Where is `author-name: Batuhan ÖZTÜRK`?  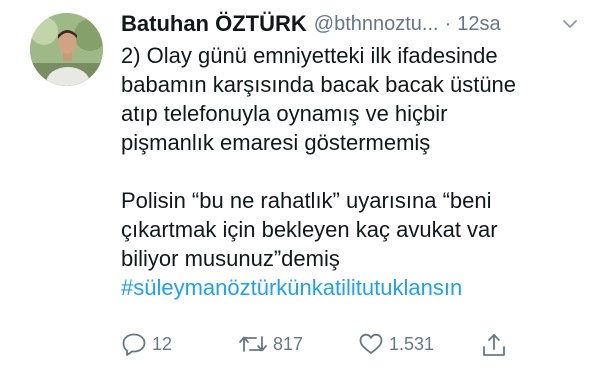 author-name: Batuhan ÖZTÜRK is located at coordinates (214, 24).